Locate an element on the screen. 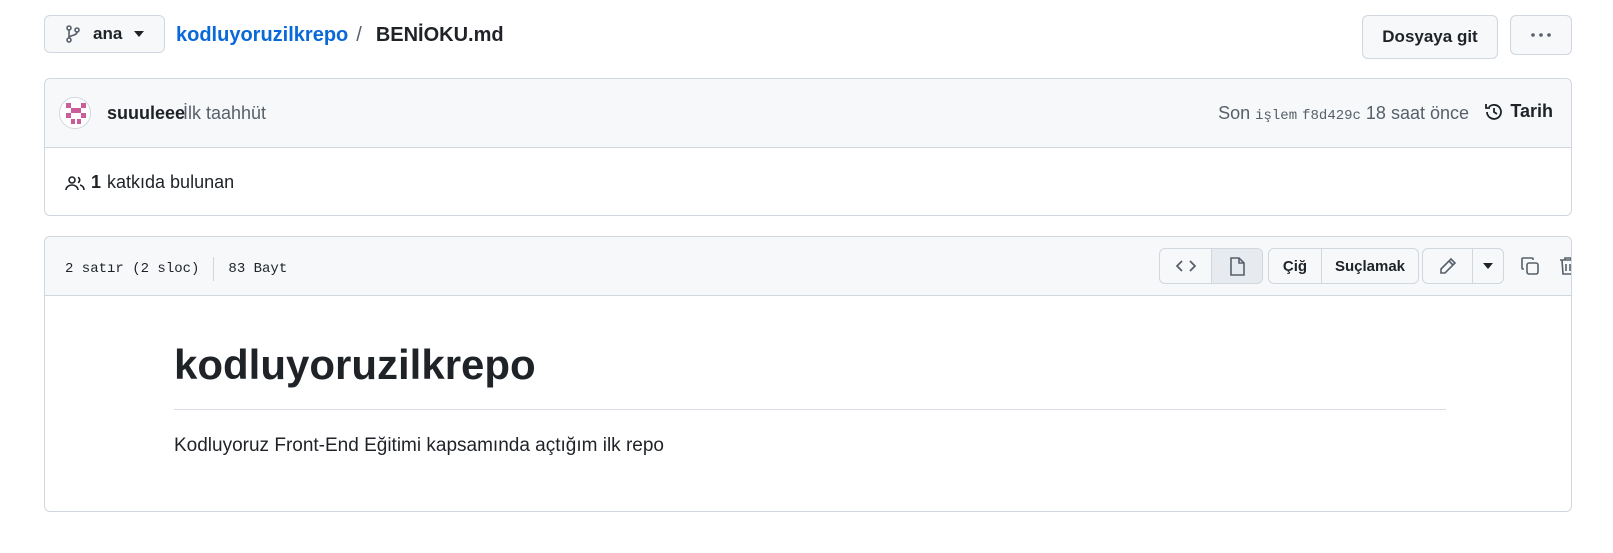 This screenshot has height=553, width=1613. info-divider is located at coordinates (214, 269).